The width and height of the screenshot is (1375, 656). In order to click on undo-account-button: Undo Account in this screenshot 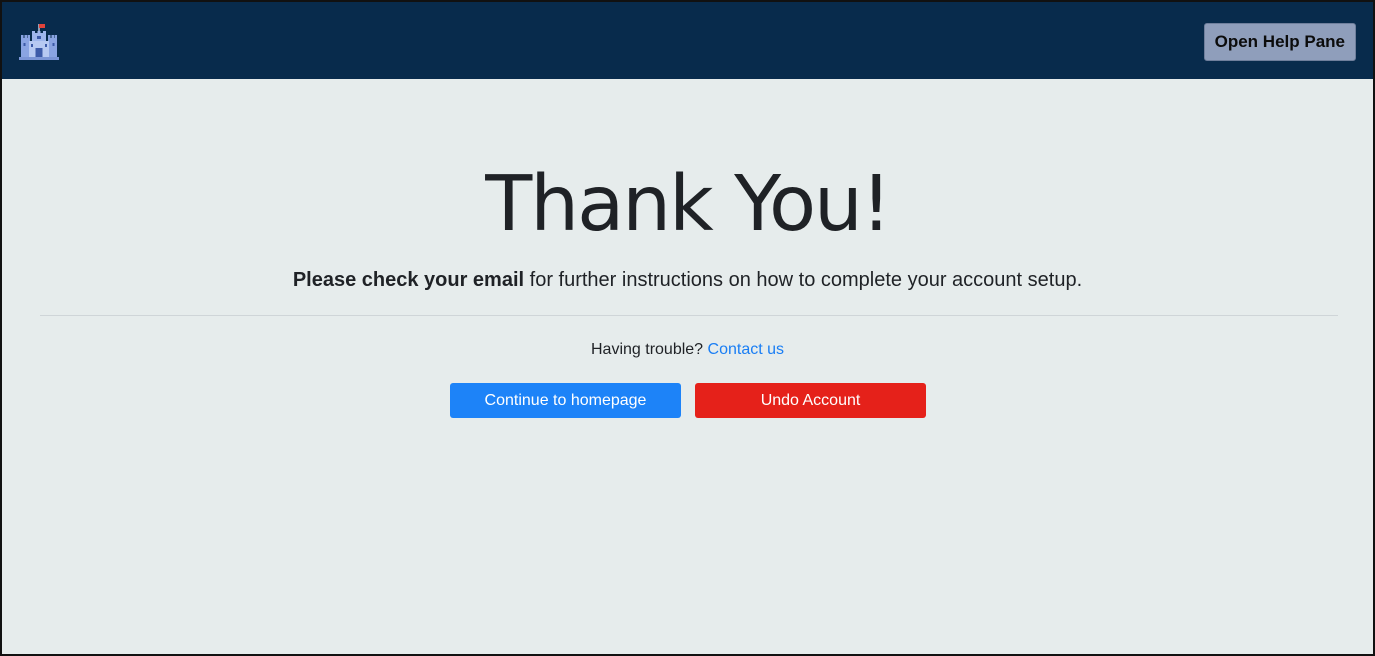, I will do `click(810, 400)`.